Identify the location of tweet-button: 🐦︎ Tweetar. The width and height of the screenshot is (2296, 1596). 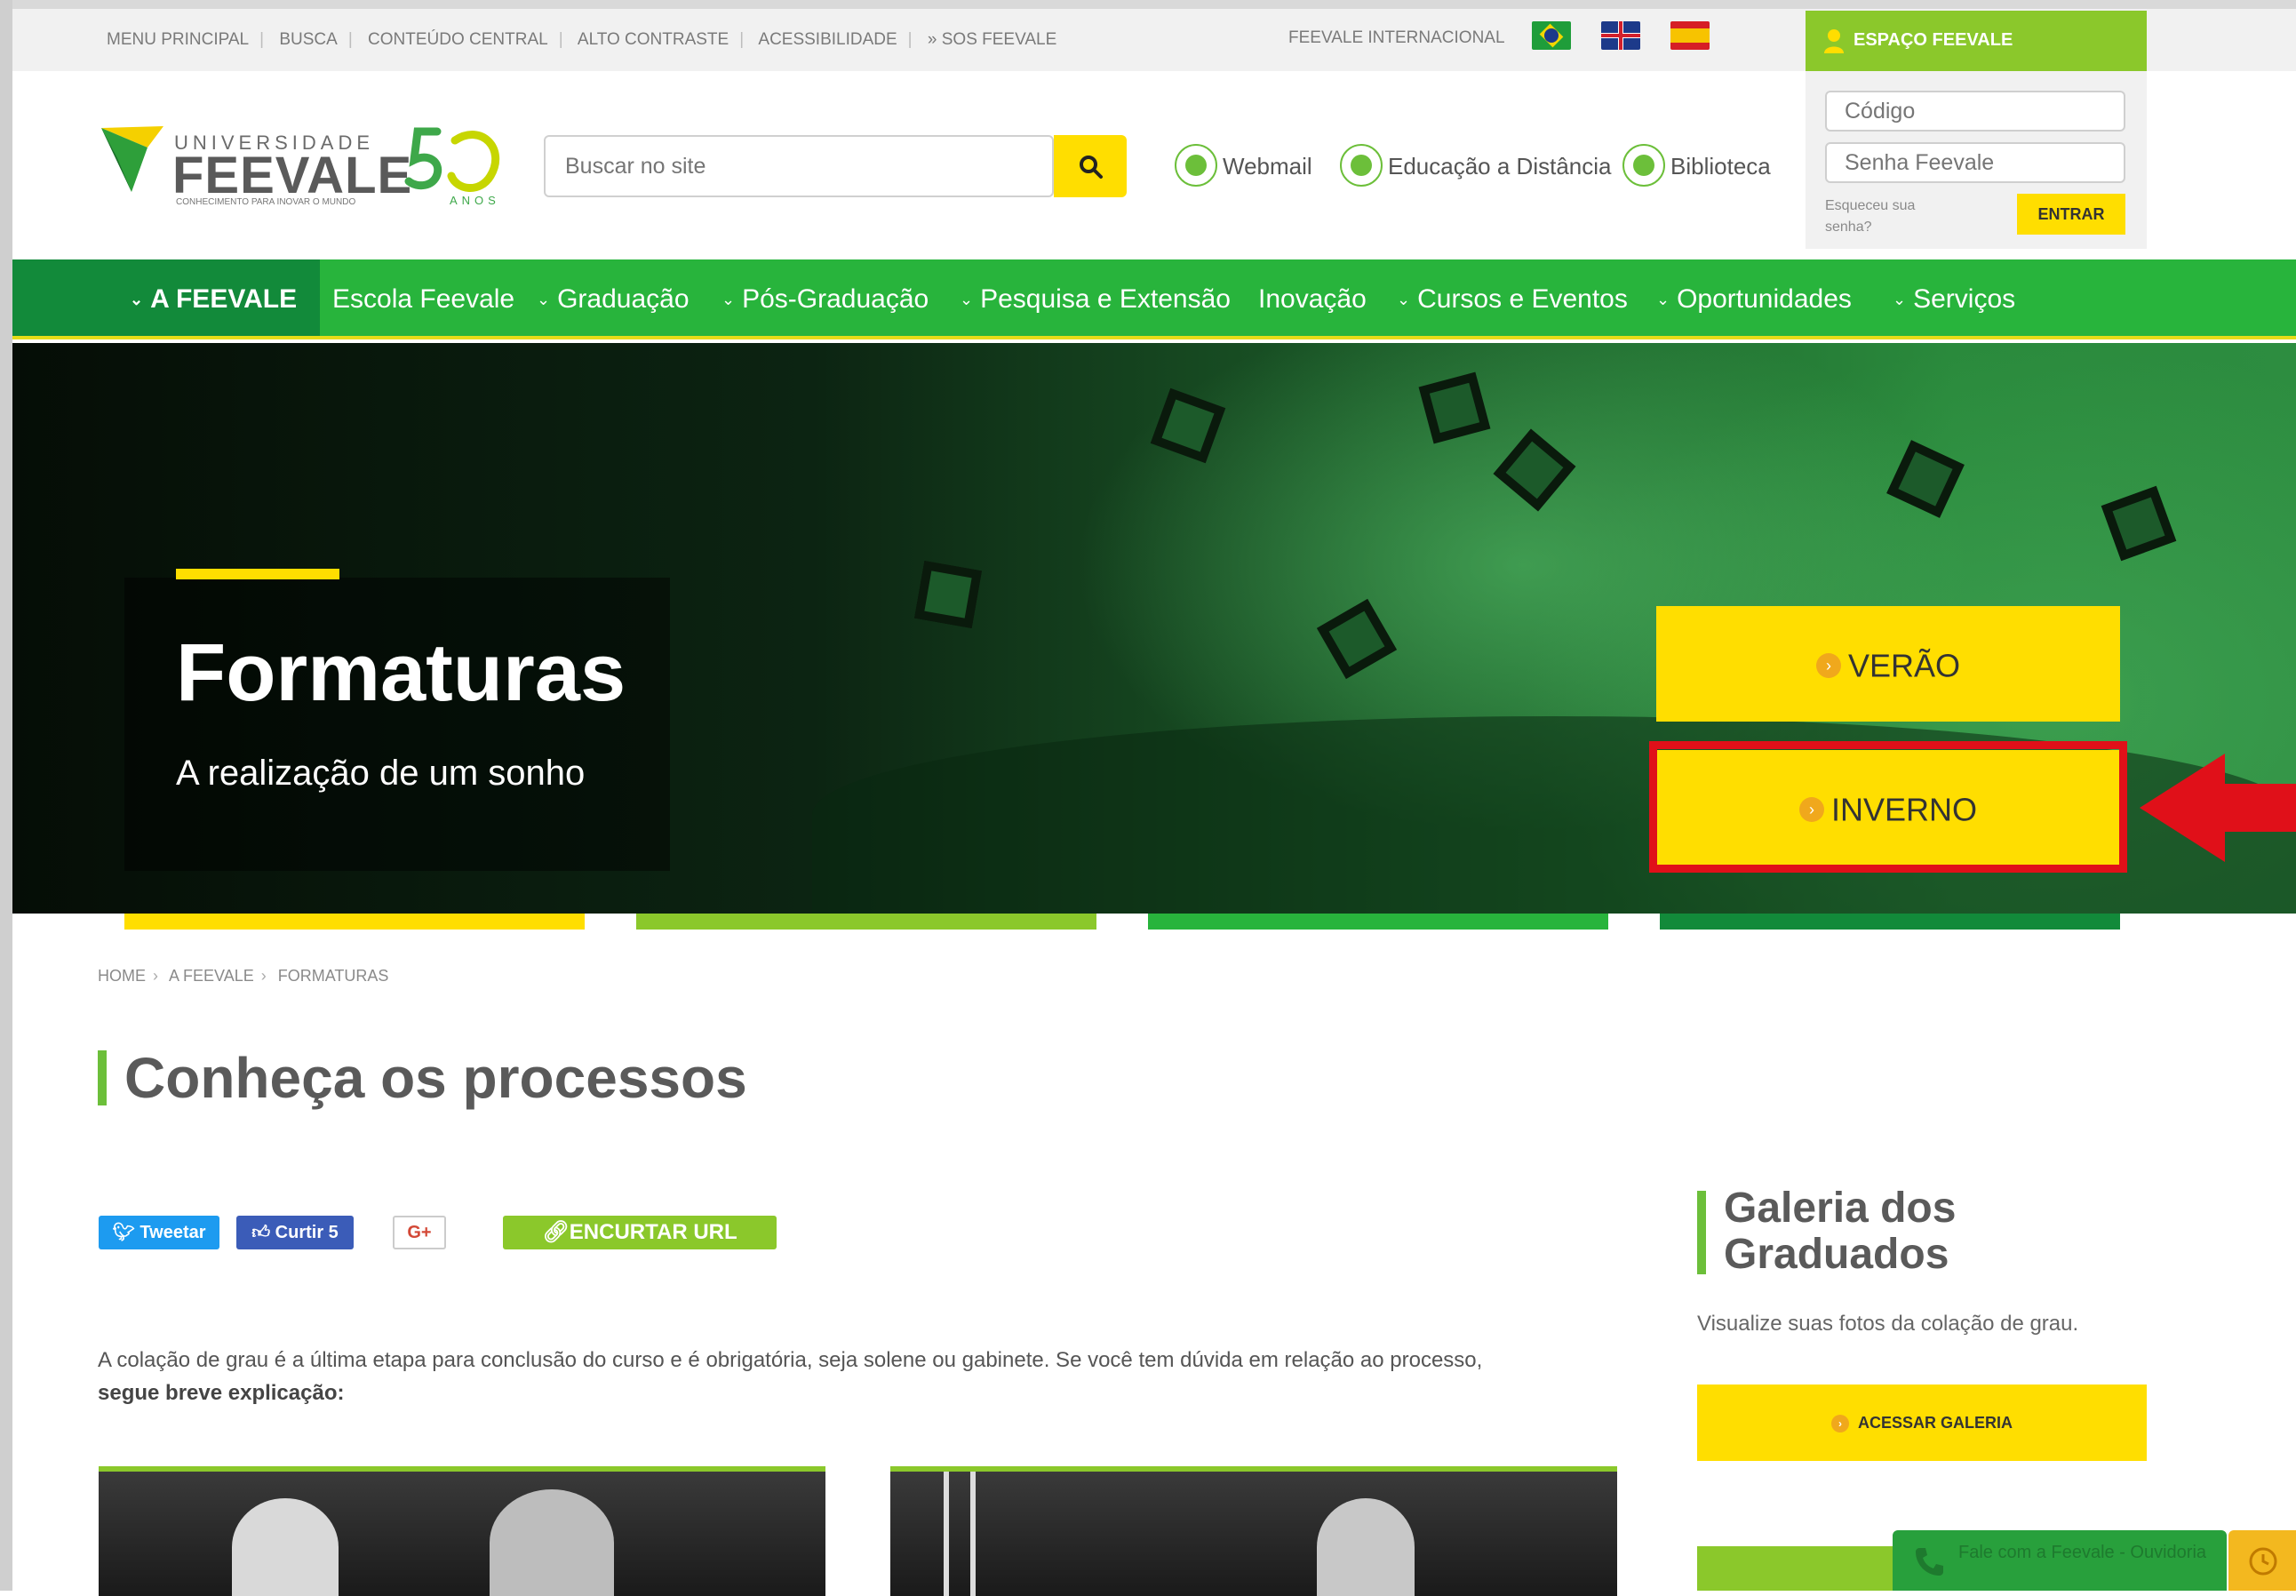
(159, 1232).